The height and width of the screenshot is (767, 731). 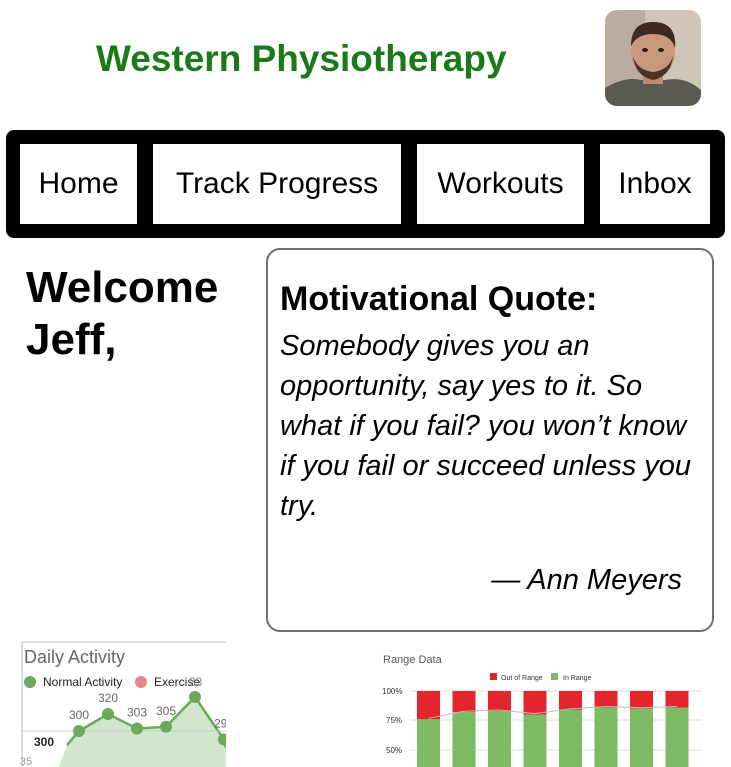 I want to click on legend-exercise-marker, so click(x=141, y=682).